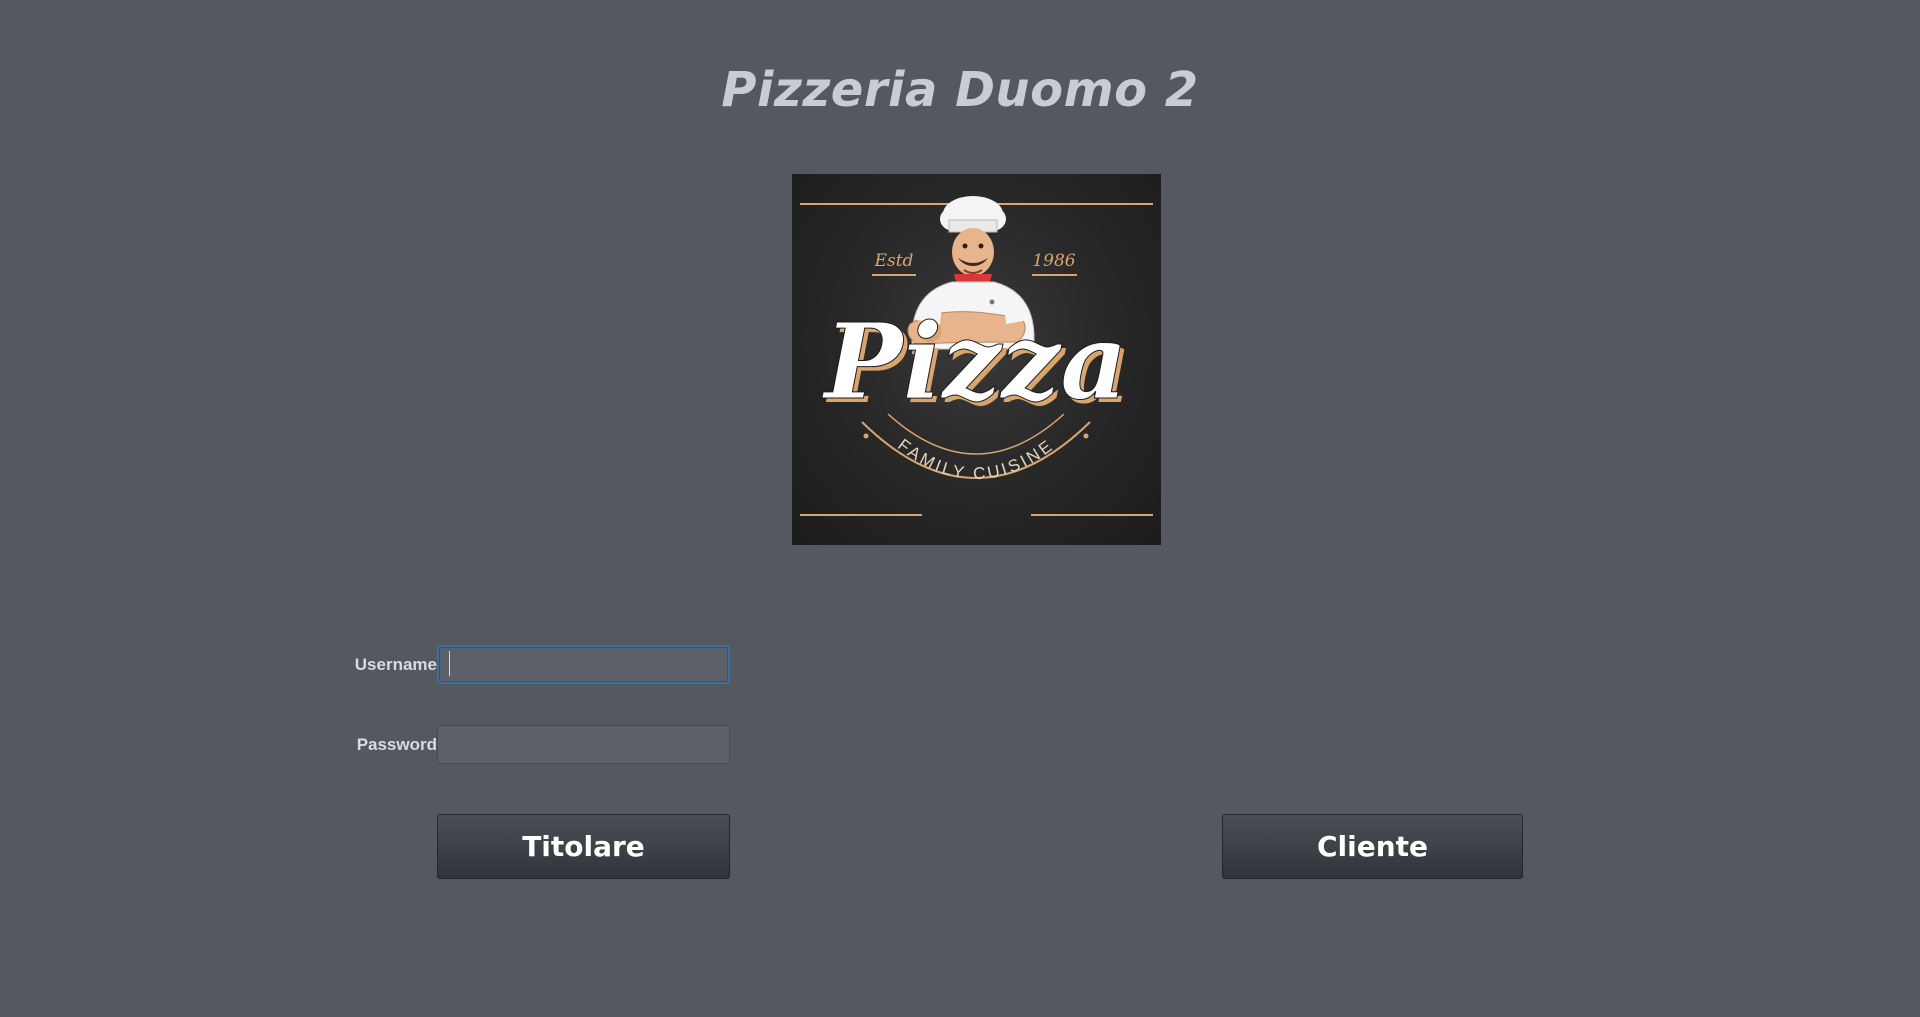  I want to click on titolare-button: Titolare, so click(583, 846).